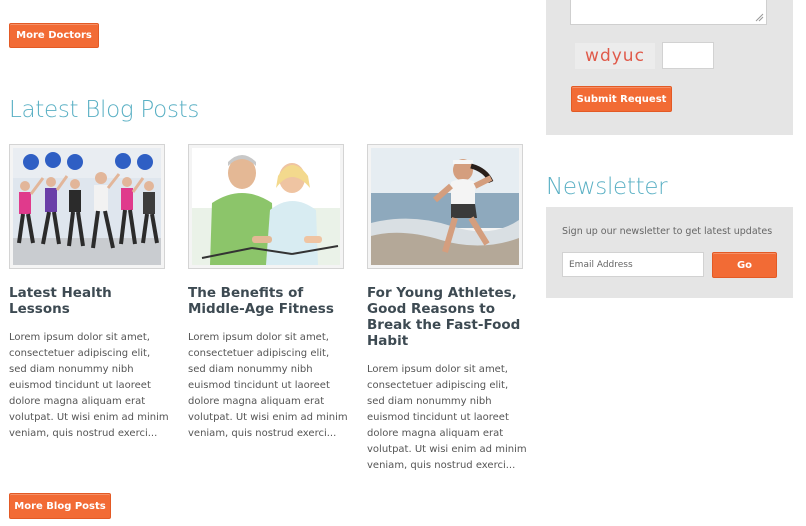 This screenshot has width=806, height=526. What do you see at coordinates (759, 17) in the screenshot?
I see `resize-handle-icon` at bounding box center [759, 17].